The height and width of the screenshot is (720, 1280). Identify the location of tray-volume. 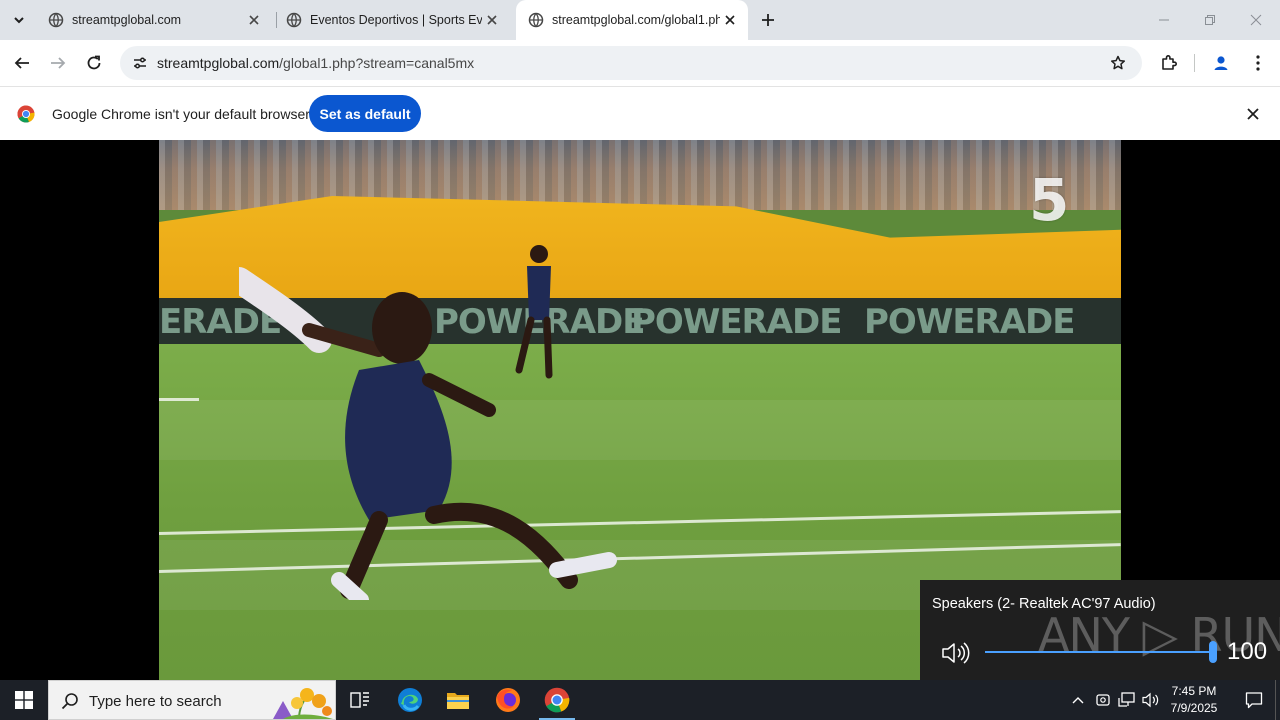
(1151, 700).